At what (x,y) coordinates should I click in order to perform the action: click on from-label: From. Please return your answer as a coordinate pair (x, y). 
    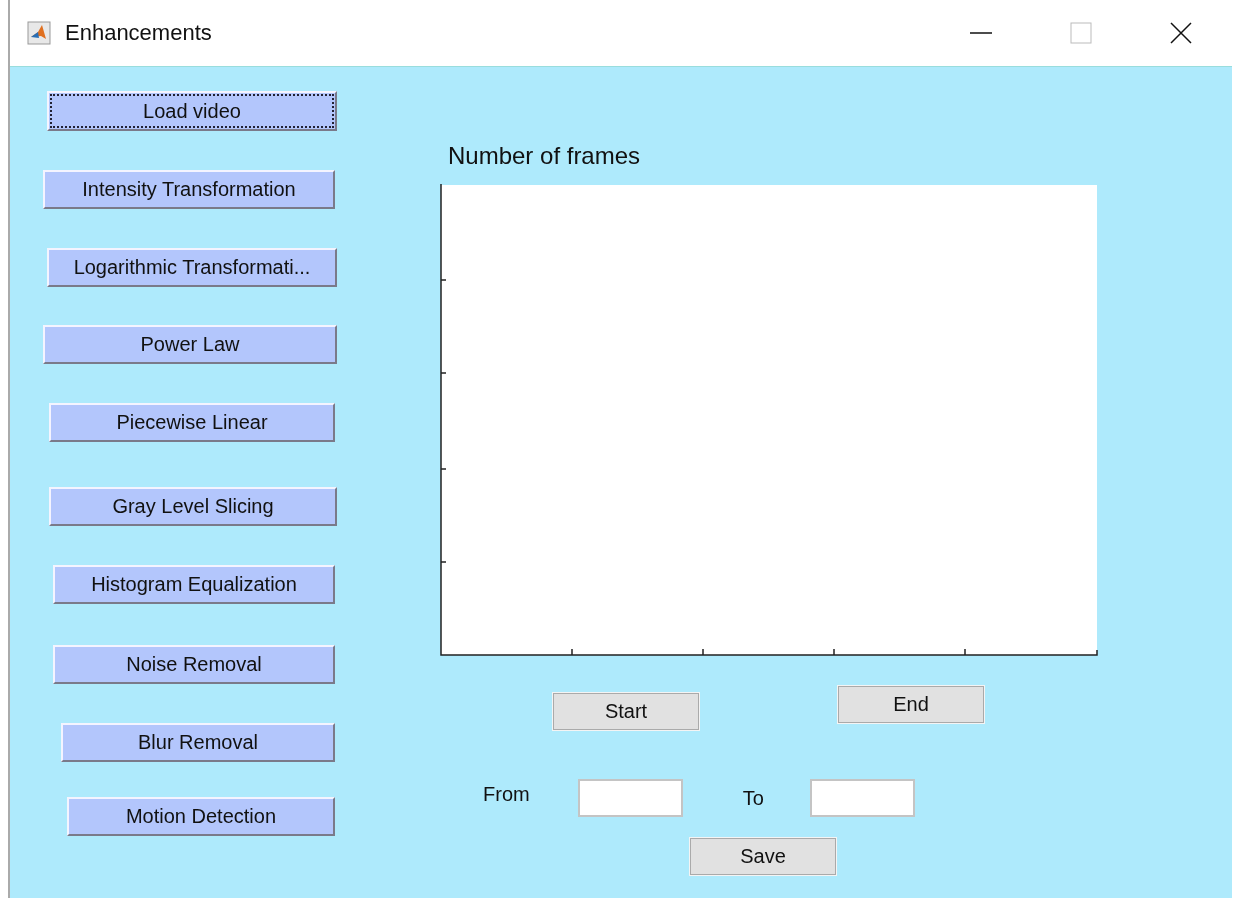
    Looking at the image, I should click on (506, 794).